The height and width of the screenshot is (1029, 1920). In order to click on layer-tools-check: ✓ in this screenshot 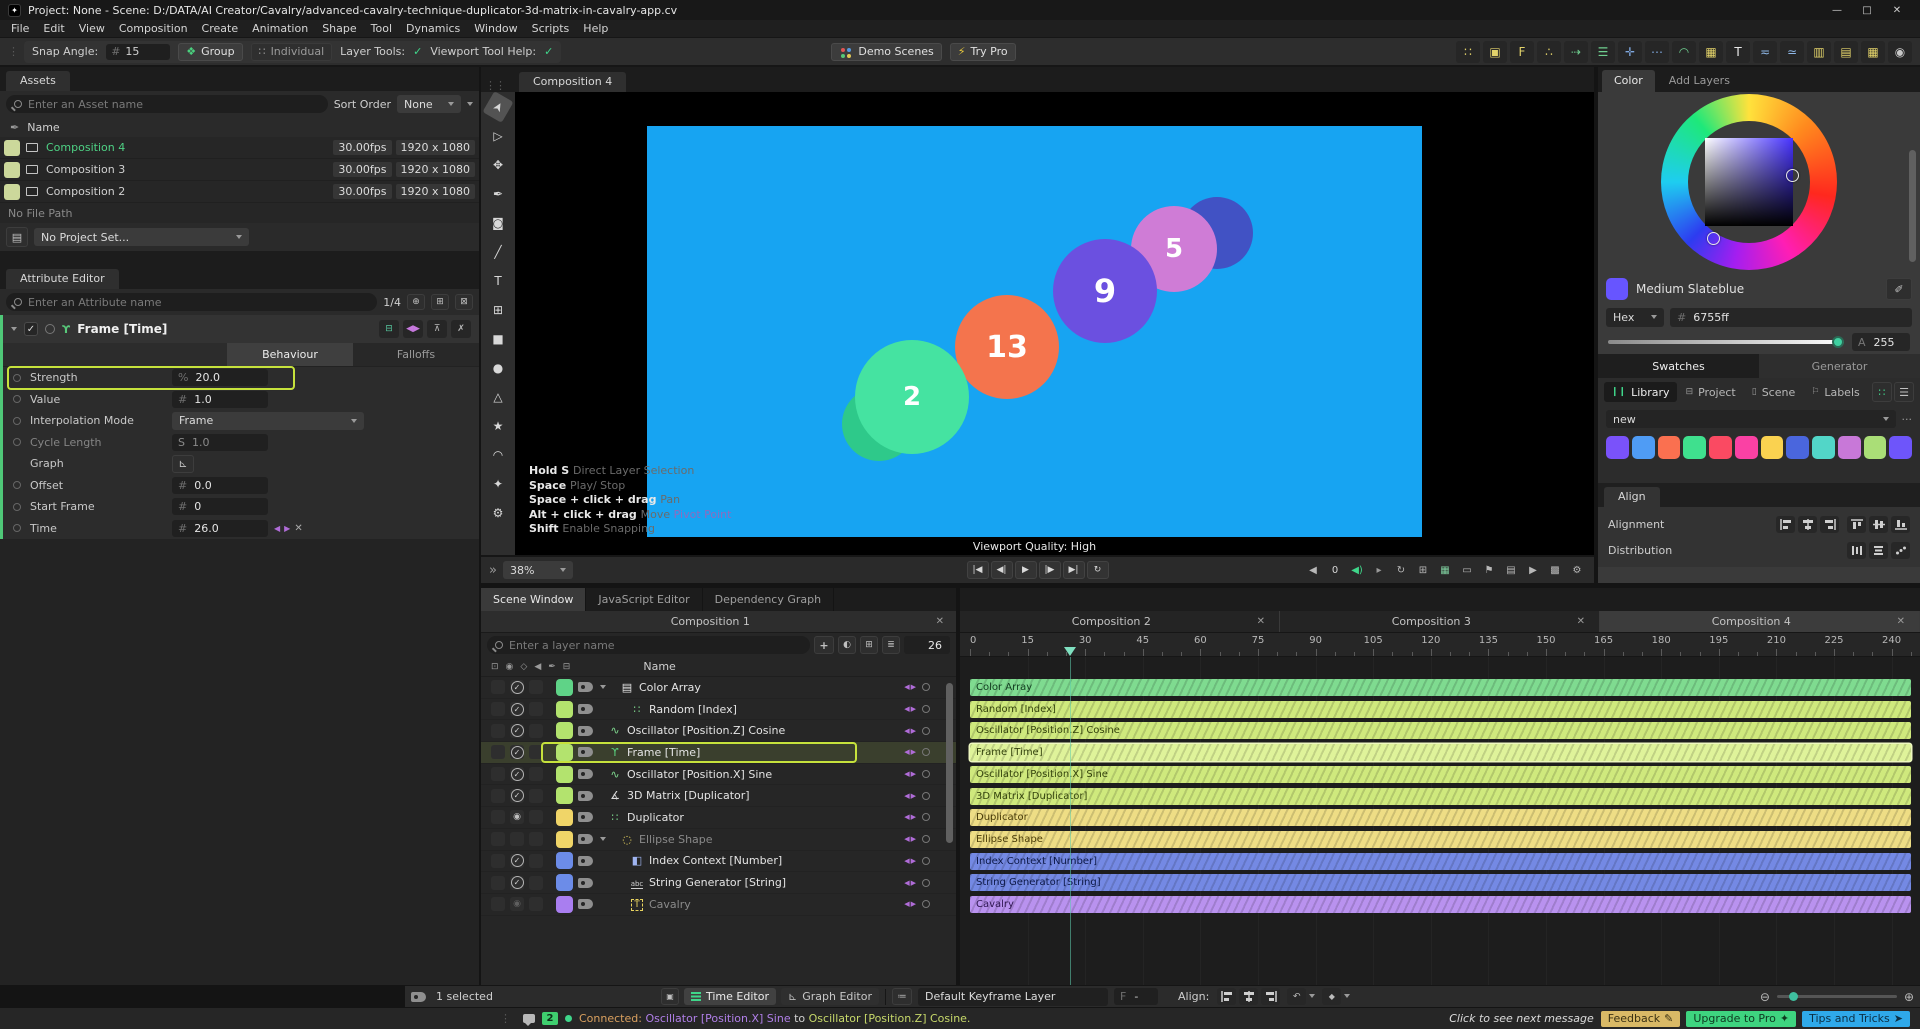, I will do `click(417, 51)`.